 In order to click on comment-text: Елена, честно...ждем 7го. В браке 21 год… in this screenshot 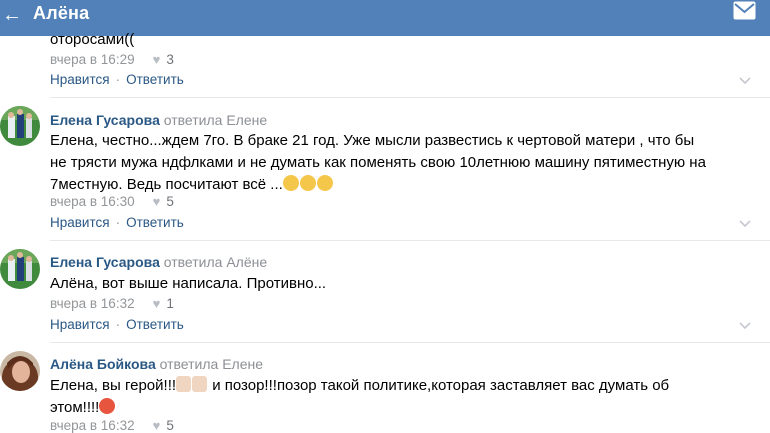, I will do `click(405, 163)`.